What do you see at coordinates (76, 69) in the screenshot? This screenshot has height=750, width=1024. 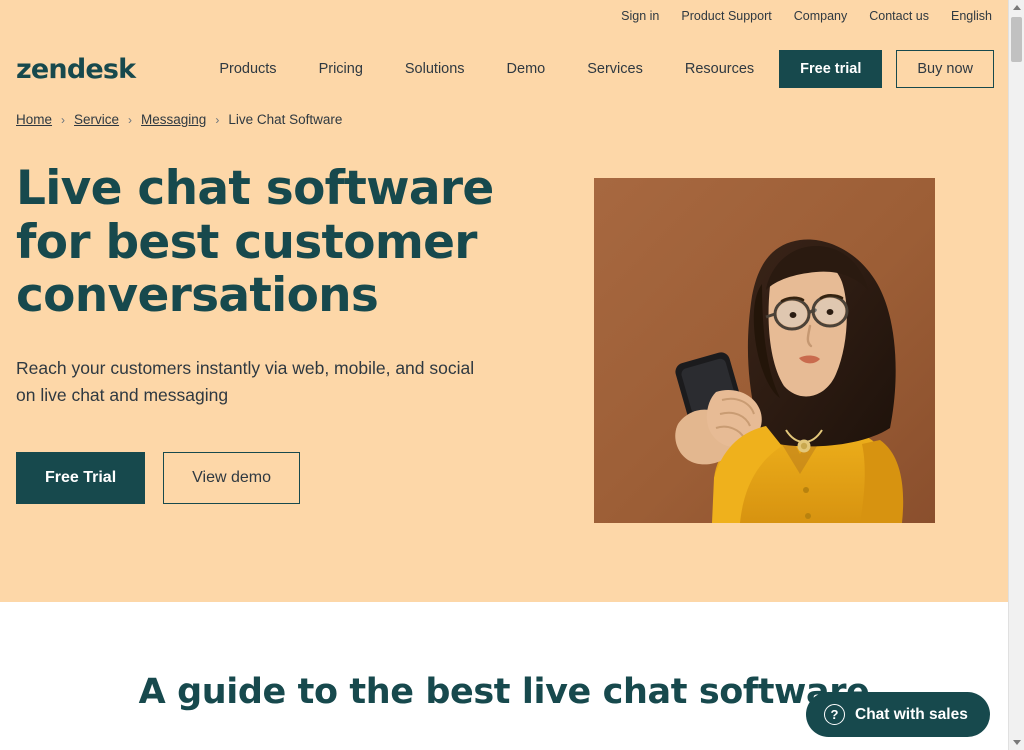 I see `zendesk-logo: zendesk` at bounding box center [76, 69].